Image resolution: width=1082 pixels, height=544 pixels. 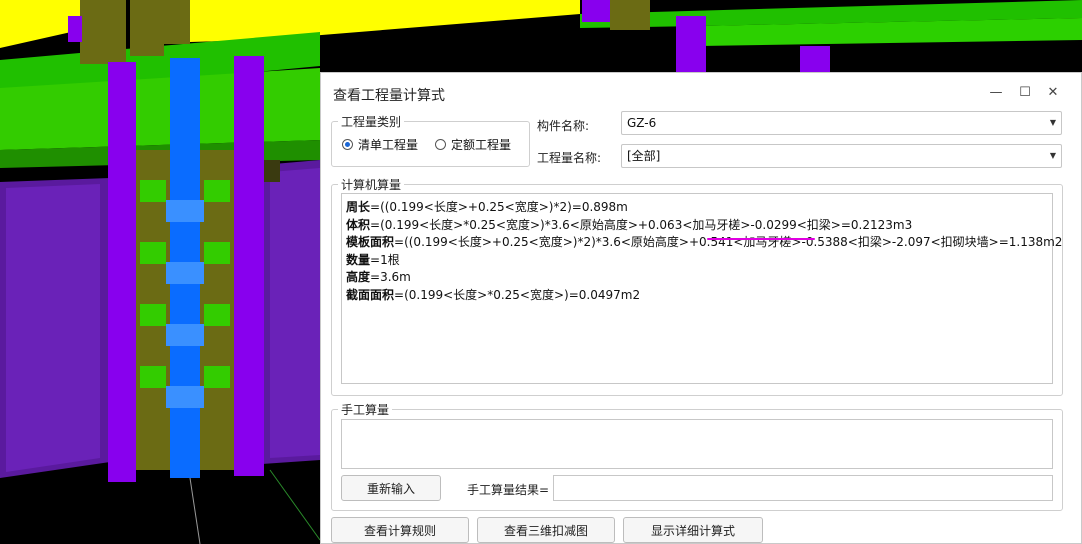 I want to click on formula-name: 截面面积, so click(x=370, y=294).